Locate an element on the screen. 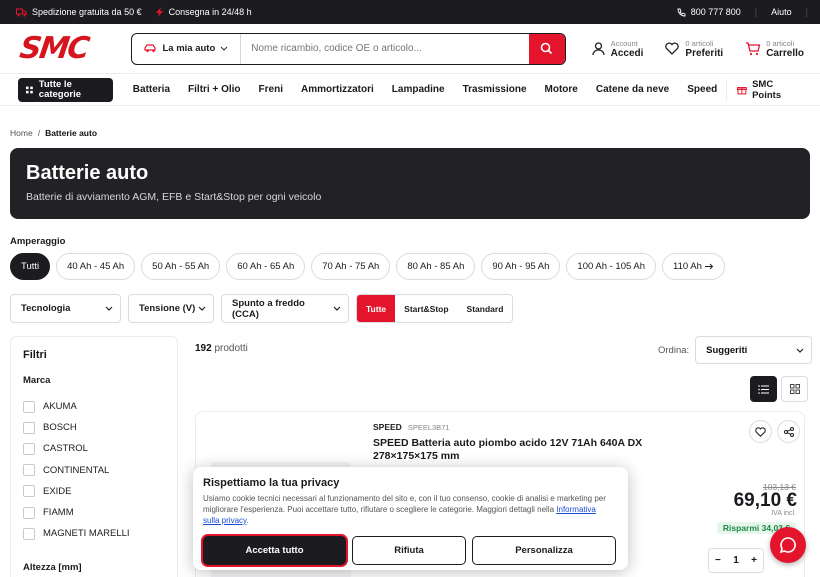  share-button is located at coordinates (788, 431).